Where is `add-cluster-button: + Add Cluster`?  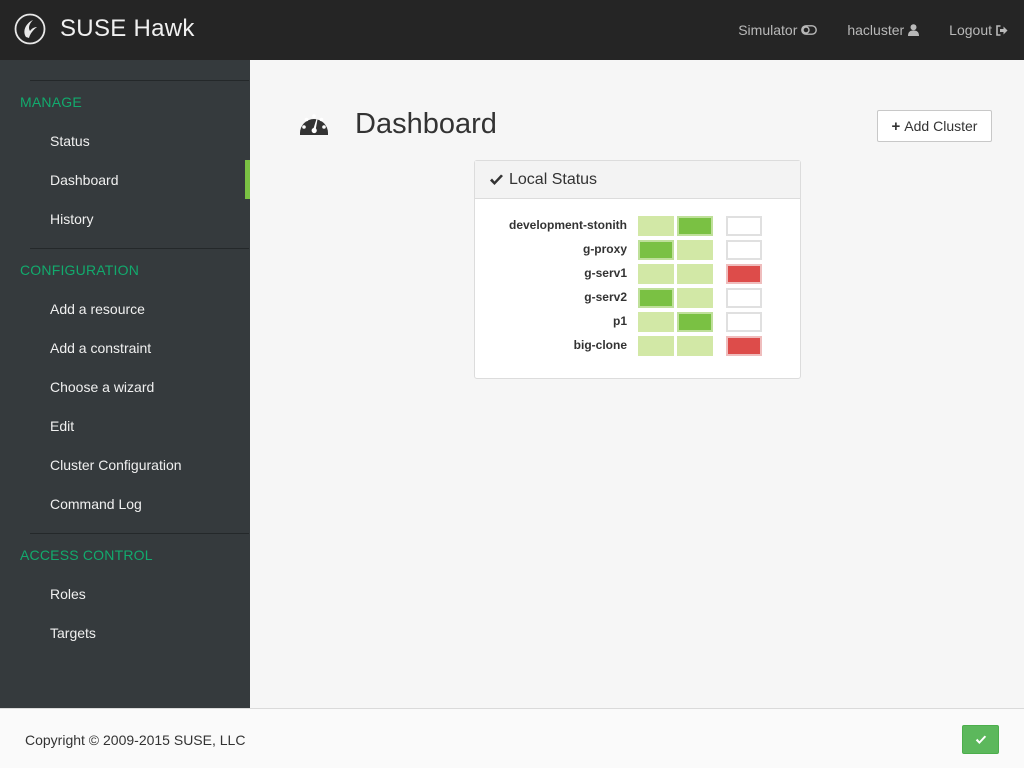 add-cluster-button: + Add Cluster is located at coordinates (934, 126).